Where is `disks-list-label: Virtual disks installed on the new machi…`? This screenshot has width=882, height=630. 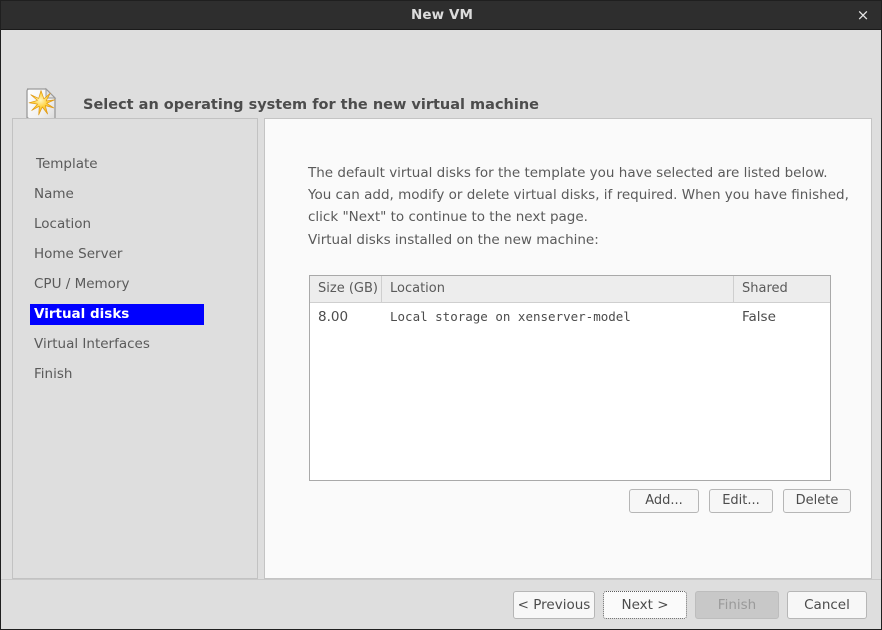 disks-list-label: Virtual disks installed on the new machi… is located at coordinates (453, 240).